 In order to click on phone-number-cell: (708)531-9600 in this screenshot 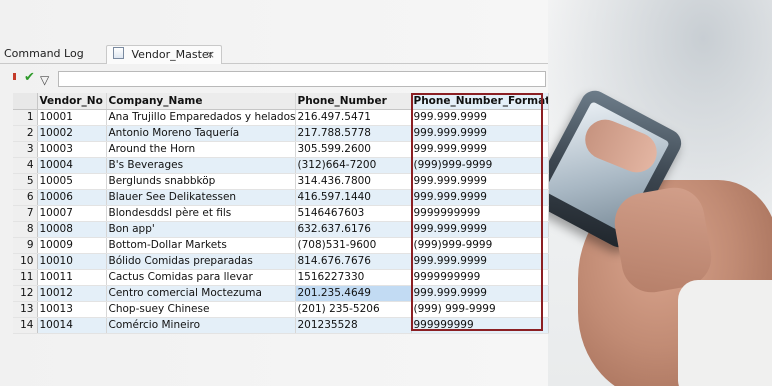, I will do `click(353, 245)`.